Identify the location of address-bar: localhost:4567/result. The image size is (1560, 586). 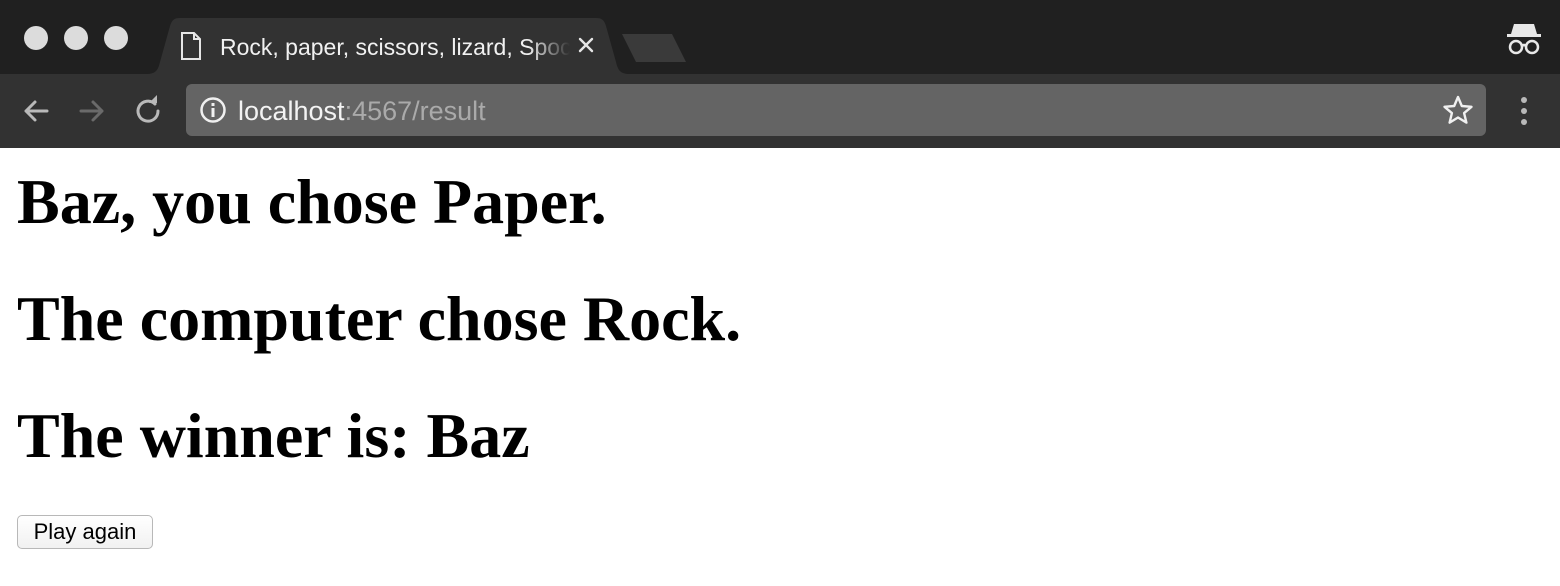
(836, 110).